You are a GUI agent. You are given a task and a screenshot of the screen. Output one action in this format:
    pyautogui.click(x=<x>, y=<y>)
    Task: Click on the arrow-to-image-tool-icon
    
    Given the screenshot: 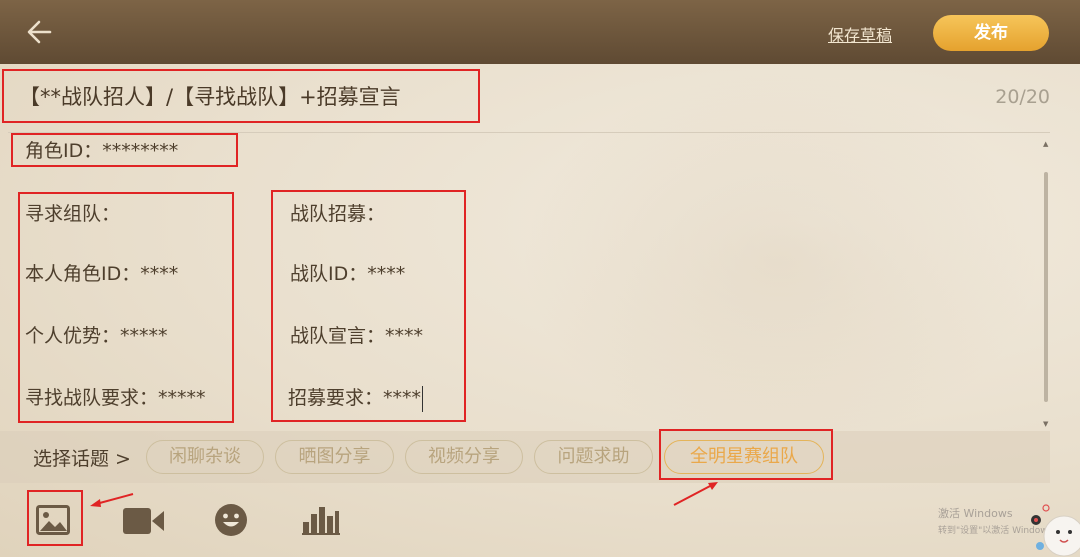 What is the action you would take?
    pyautogui.click(x=112, y=500)
    